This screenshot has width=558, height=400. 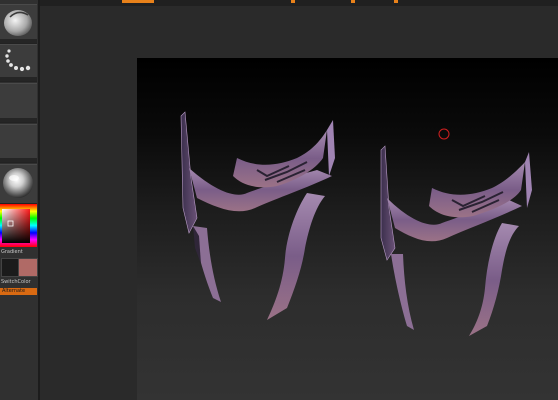 I want to click on top-tab-indicator, so click(x=138, y=1).